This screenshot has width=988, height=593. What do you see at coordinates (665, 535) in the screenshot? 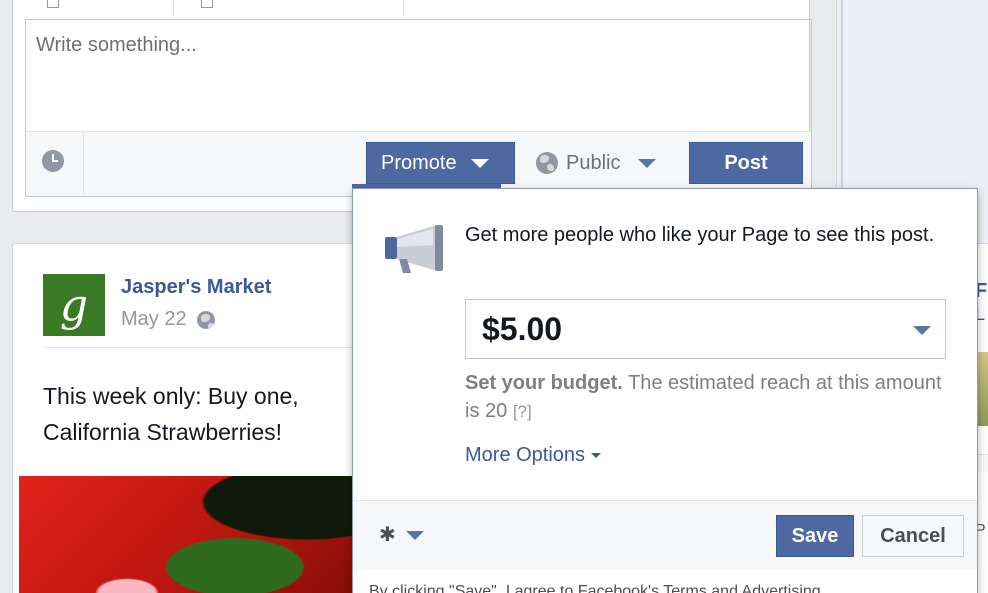
I see `popup-footer: ✱ Save Cancel` at bounding box center [665, 535].